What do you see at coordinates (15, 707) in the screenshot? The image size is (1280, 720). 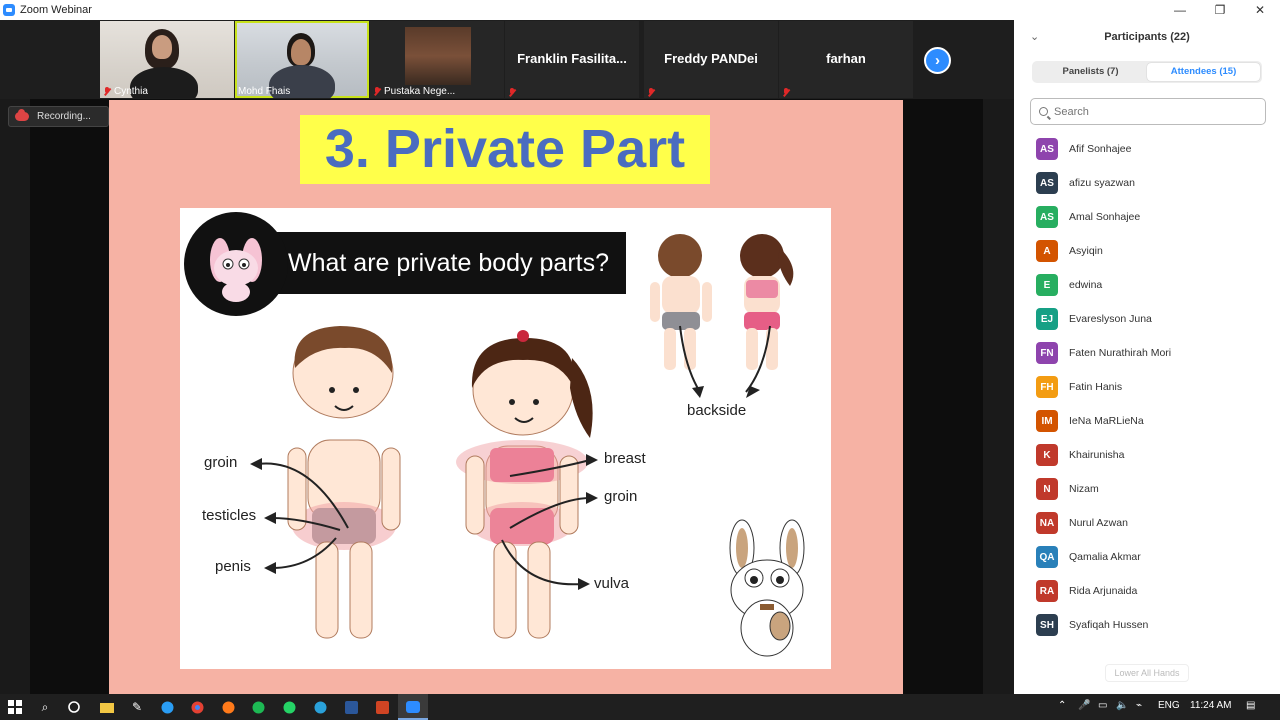 I see `windows-start-icon` at bounding box center [15, 707].